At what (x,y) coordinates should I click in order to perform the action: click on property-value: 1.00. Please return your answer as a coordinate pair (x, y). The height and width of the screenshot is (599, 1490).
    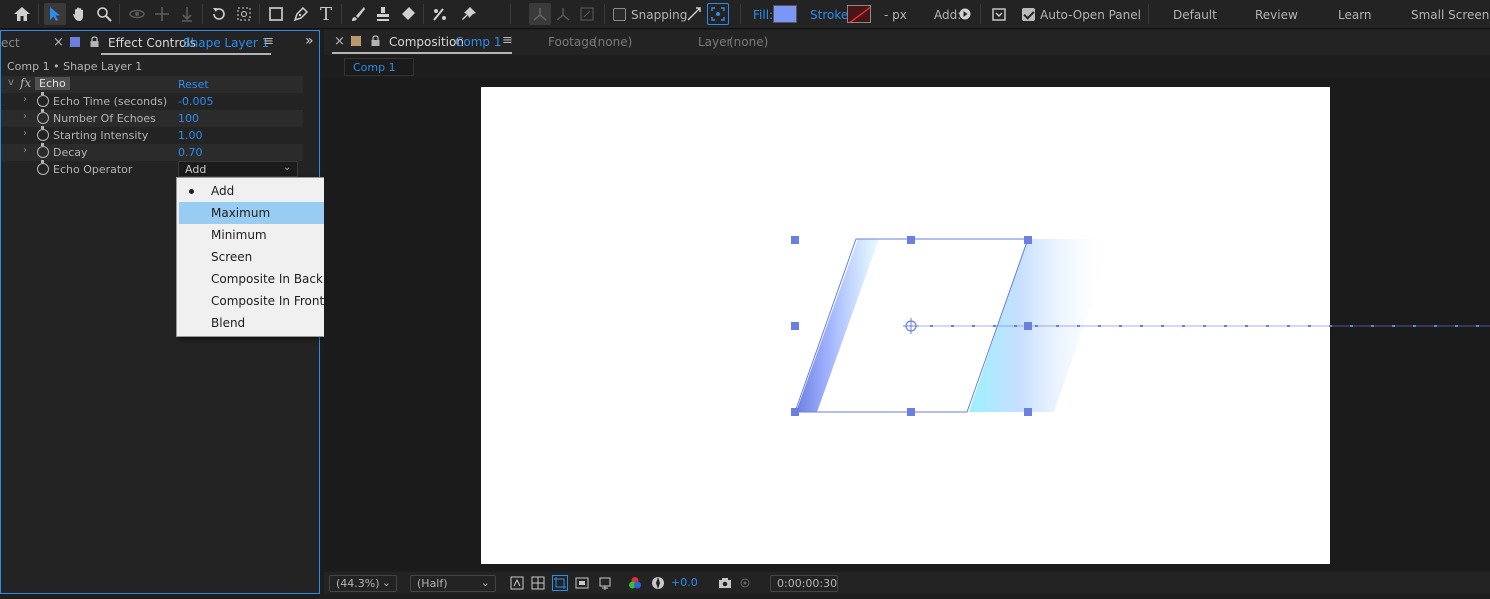
    Looking at the image, I should click on (190, 135).